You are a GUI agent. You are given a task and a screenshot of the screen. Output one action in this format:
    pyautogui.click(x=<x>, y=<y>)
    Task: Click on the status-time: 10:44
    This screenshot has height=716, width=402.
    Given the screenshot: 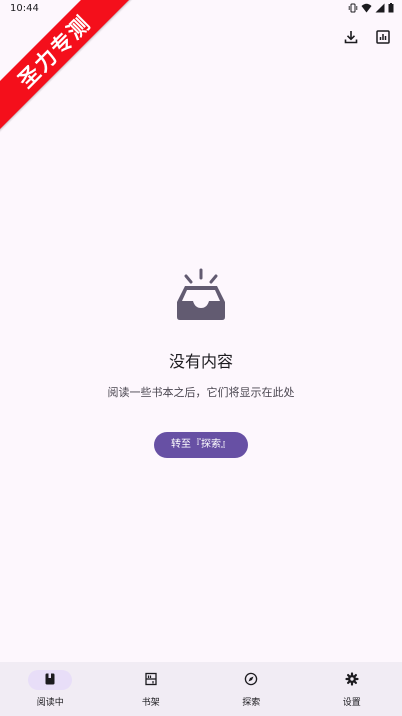 What is the action you would take?
    pyautogui.click(x=24, y=8)
    